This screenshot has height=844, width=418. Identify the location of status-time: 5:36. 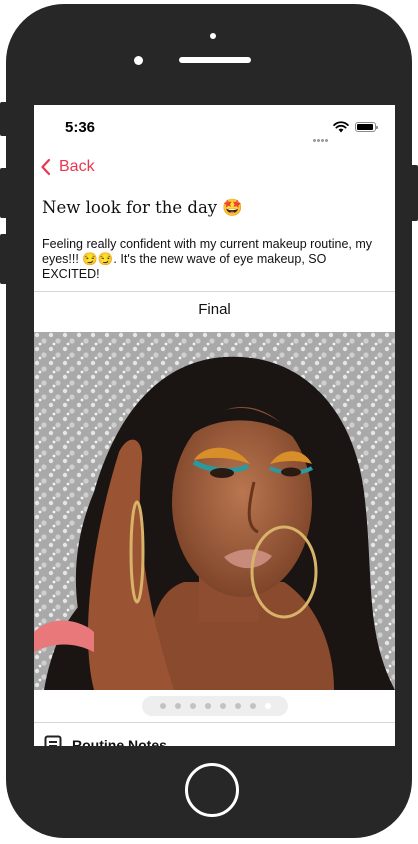
(80, 127).